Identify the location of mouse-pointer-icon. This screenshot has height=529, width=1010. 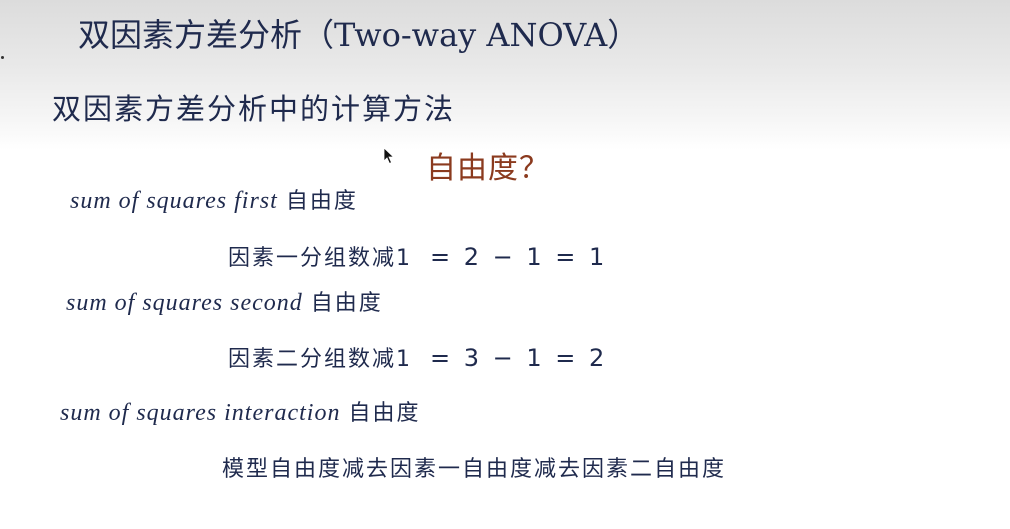
(389, 156).